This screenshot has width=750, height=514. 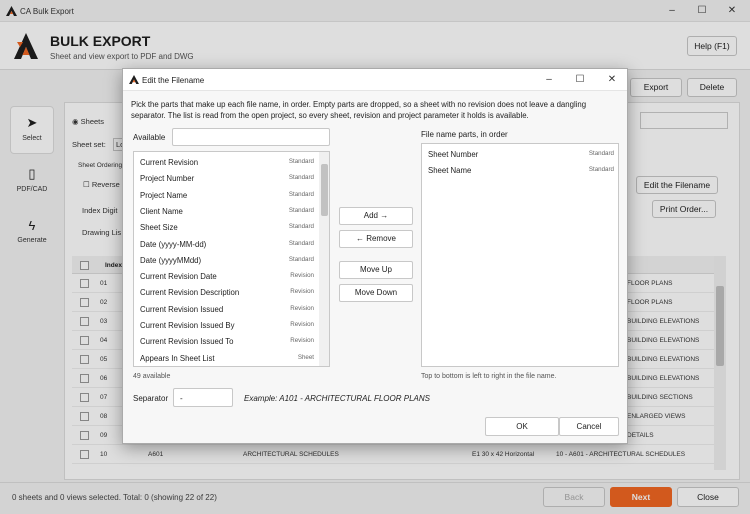 What do you see at coordinates (226, 260) in the screenshot?
I see `available-list-item: Date (yyyyMMdd) Standard` at bounding box center [226, 260].